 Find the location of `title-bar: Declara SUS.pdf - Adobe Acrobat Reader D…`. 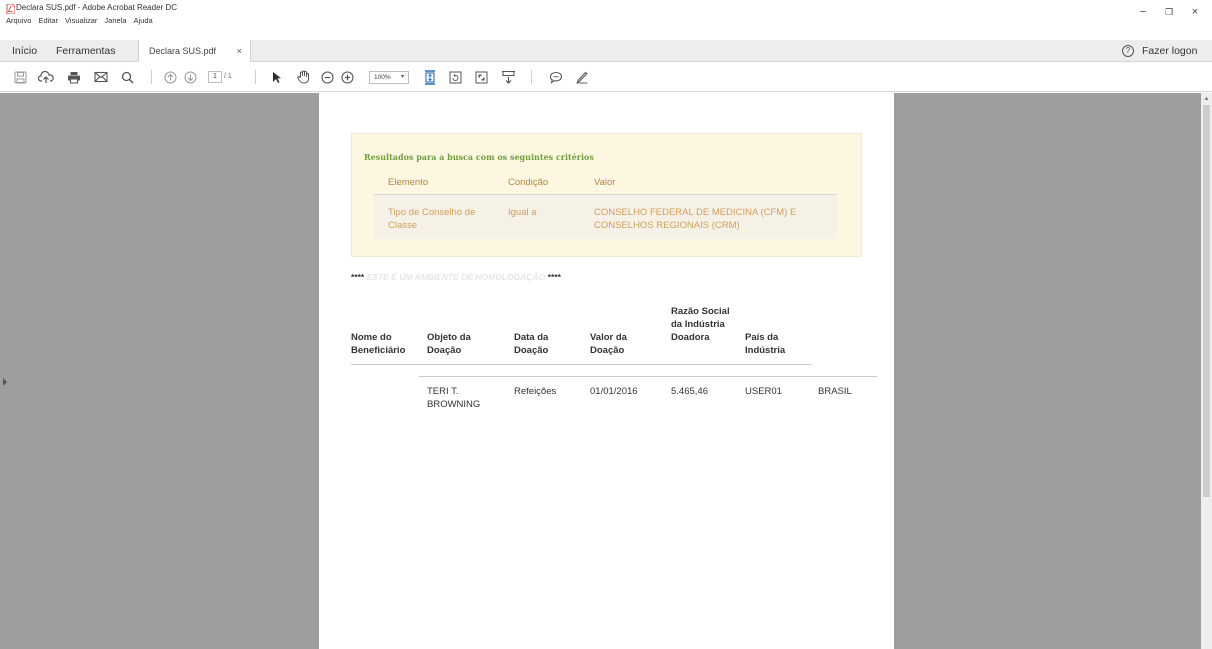

title-bar: Declara SUS.pdf - Adobe Acrobat Reader D… is located at coordinates (606, 14).